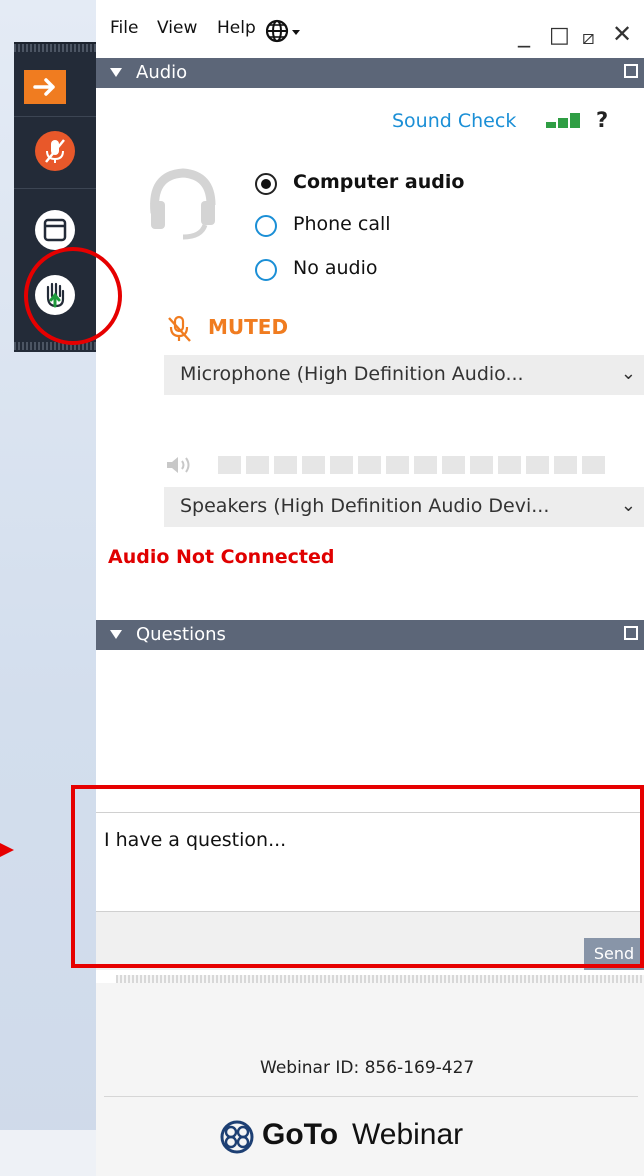 Image resolution: width=644 pixels, height=1176 pixels. What do you see at coordinates (248, 327) in the screenshot?
I see `muted-label: MUTED` at bounding box center [248, 327].